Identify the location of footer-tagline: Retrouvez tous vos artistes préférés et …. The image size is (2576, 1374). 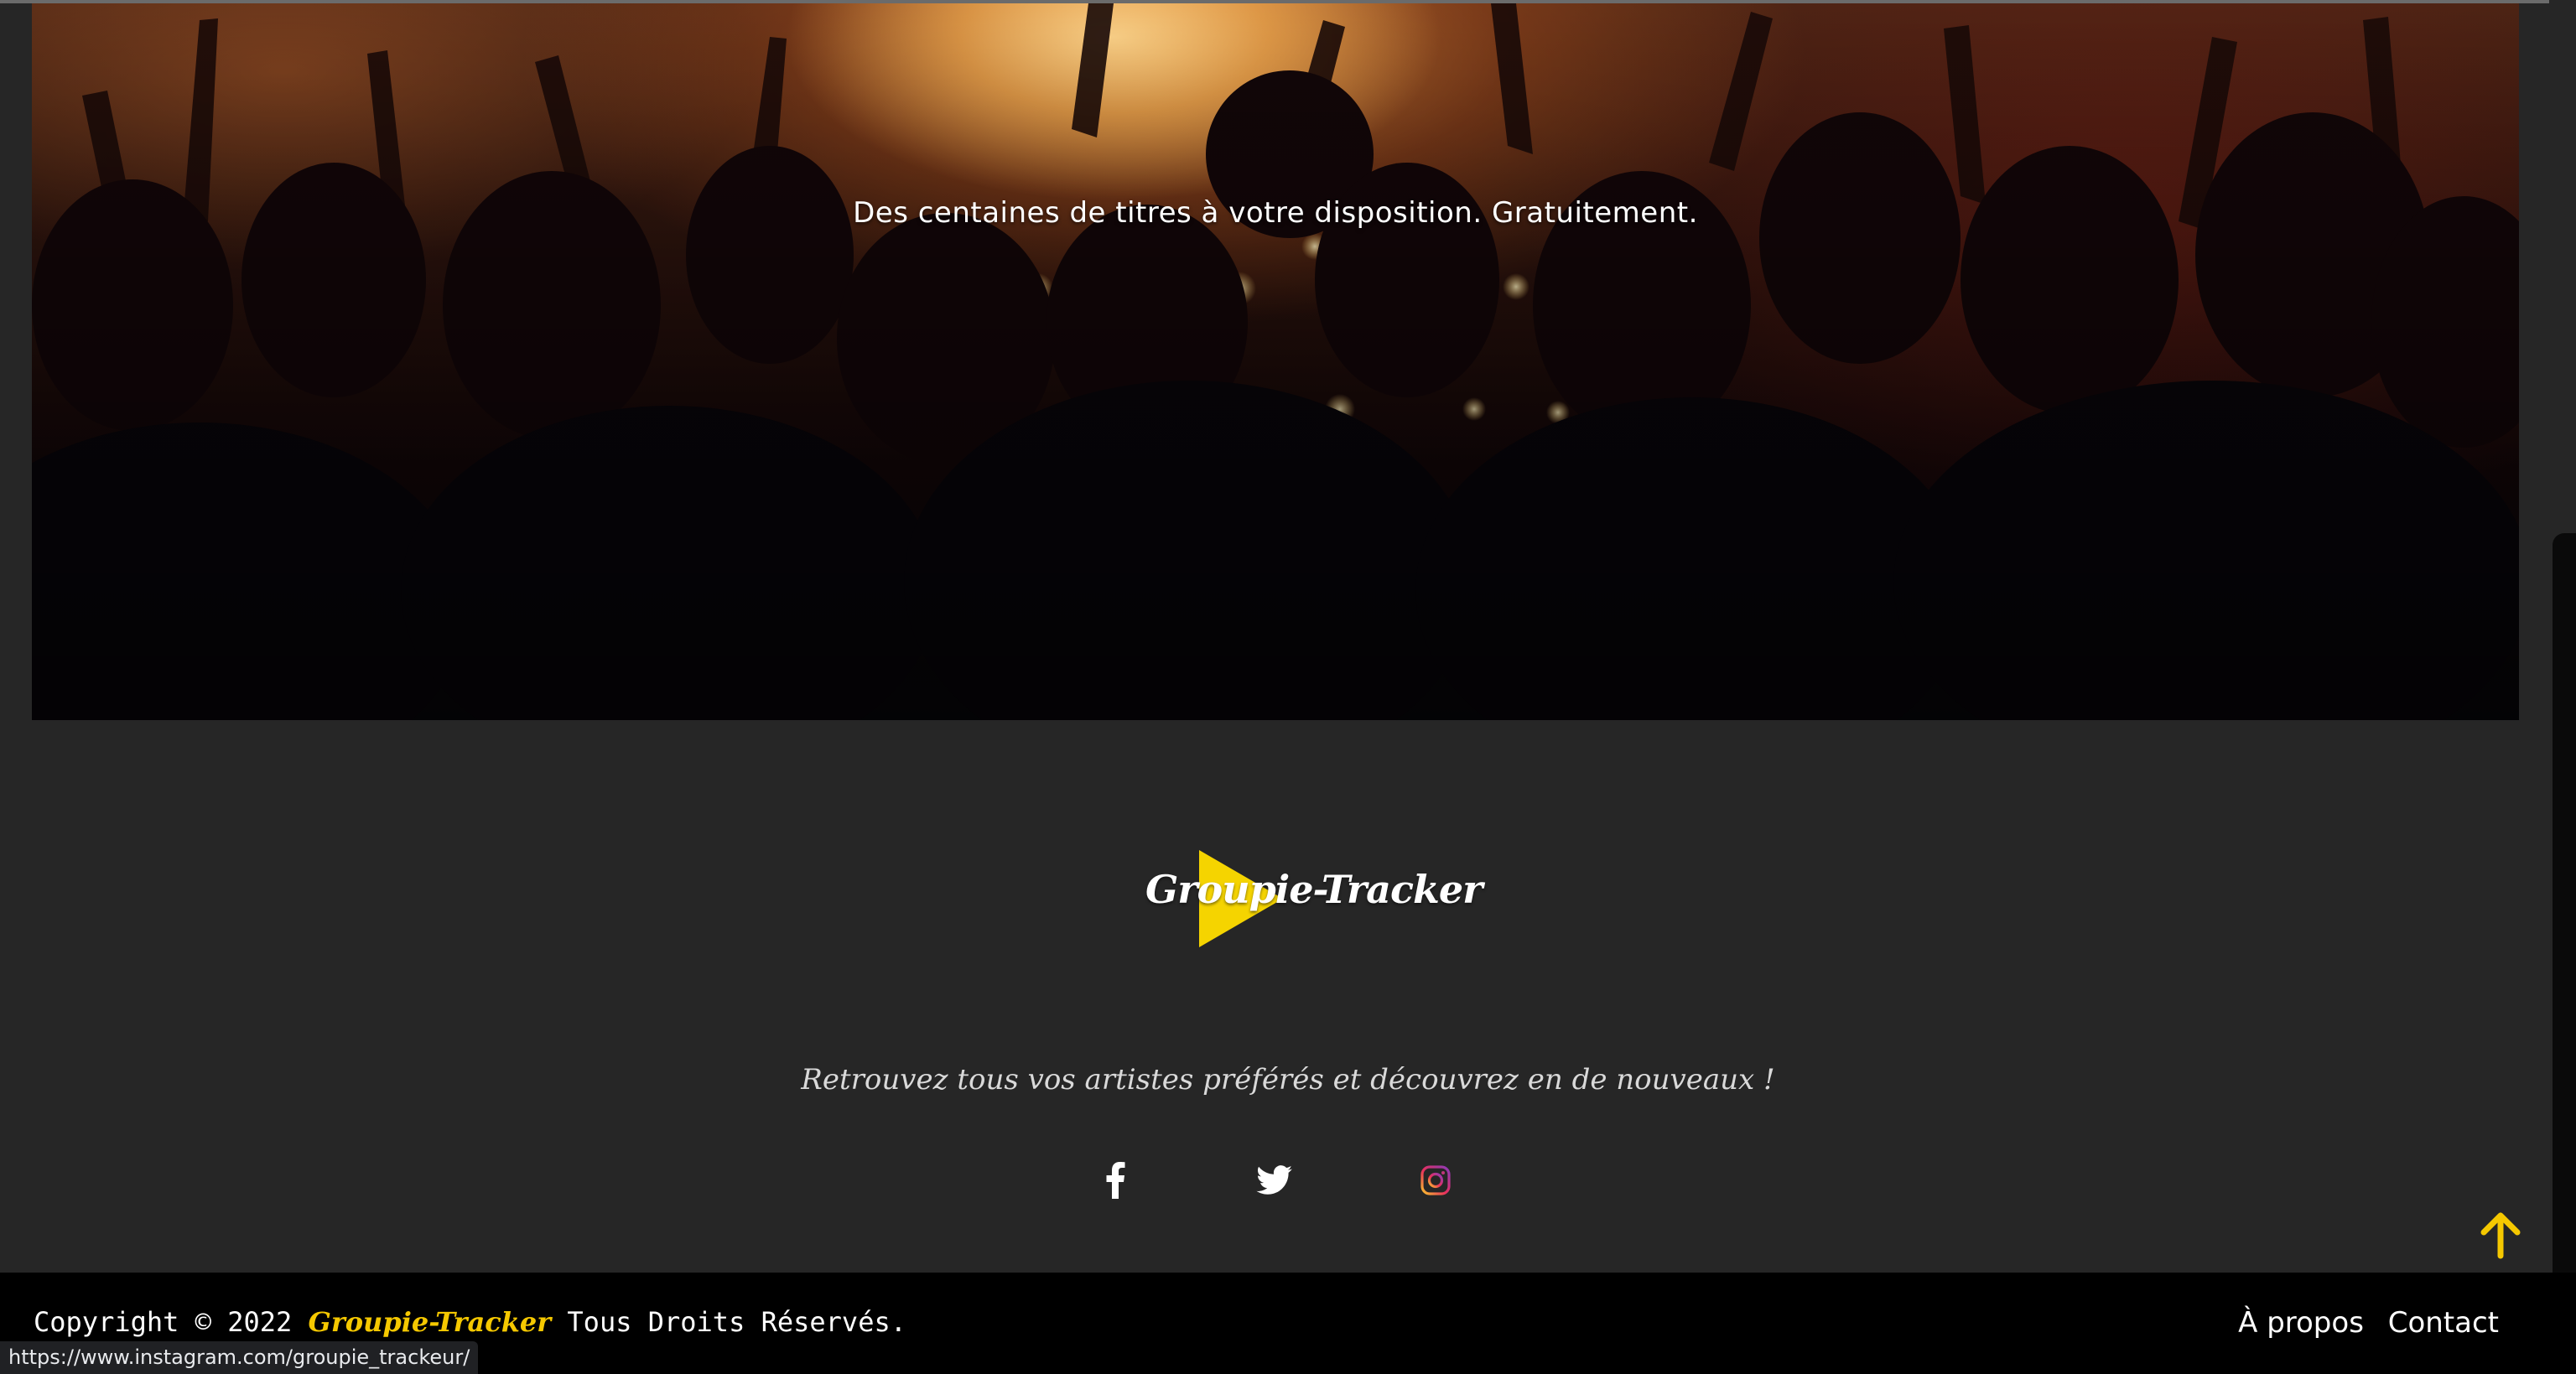
(1288, 1080).